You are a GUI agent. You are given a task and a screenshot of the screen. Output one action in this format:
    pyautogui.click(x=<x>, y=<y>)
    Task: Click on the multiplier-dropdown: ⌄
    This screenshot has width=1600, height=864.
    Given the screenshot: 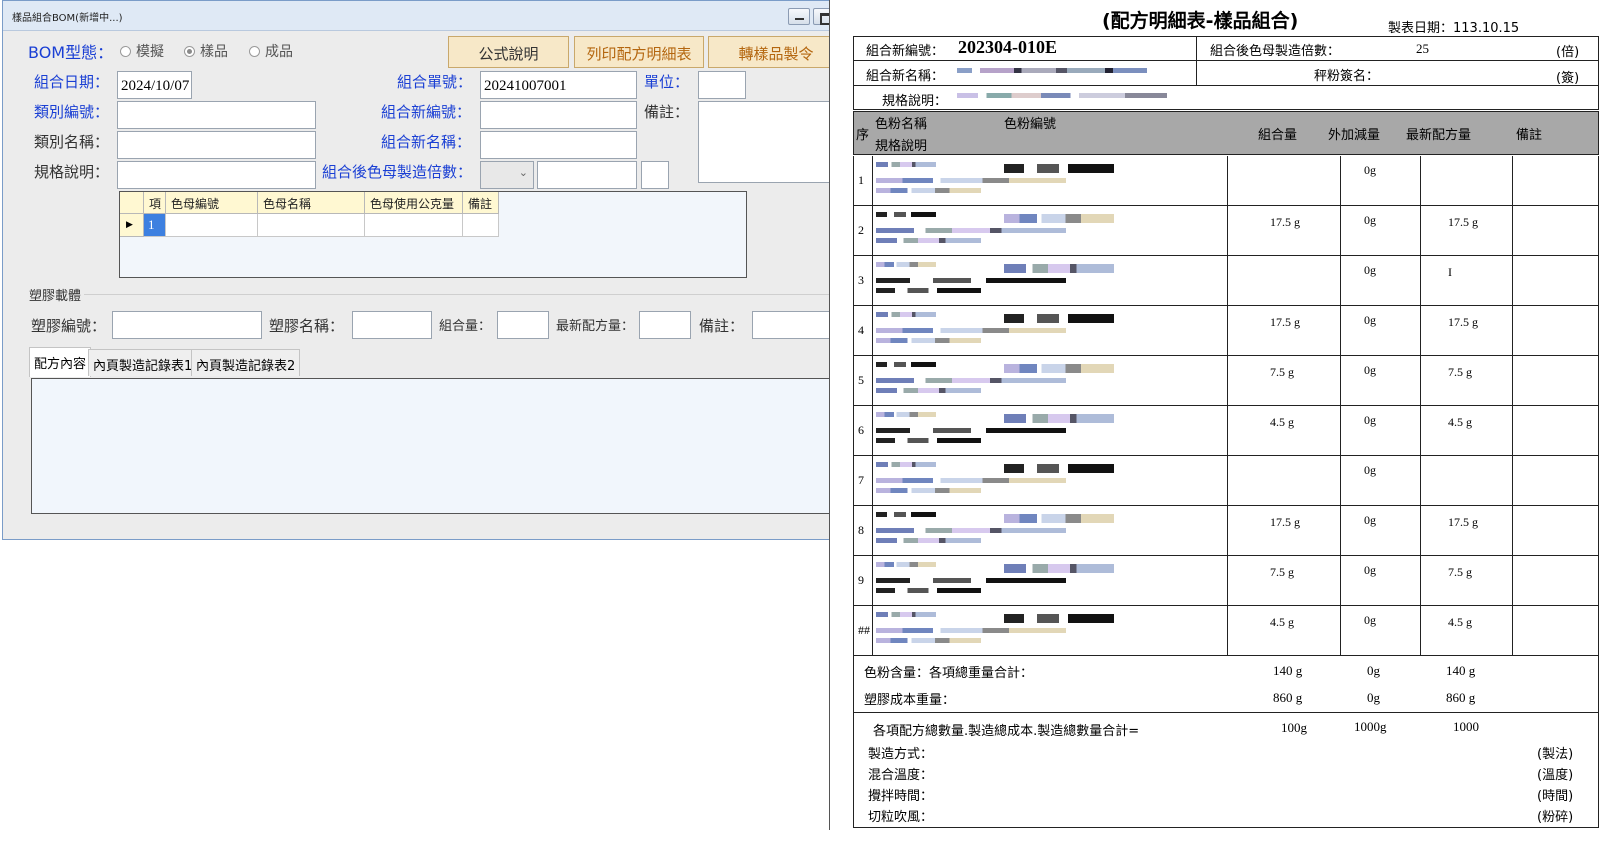 What is the action you would take?
    pyautogui.click(x=507, y=175)
    